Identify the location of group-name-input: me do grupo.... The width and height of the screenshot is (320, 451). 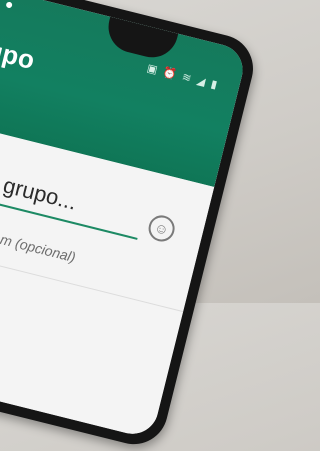
(73, 198).